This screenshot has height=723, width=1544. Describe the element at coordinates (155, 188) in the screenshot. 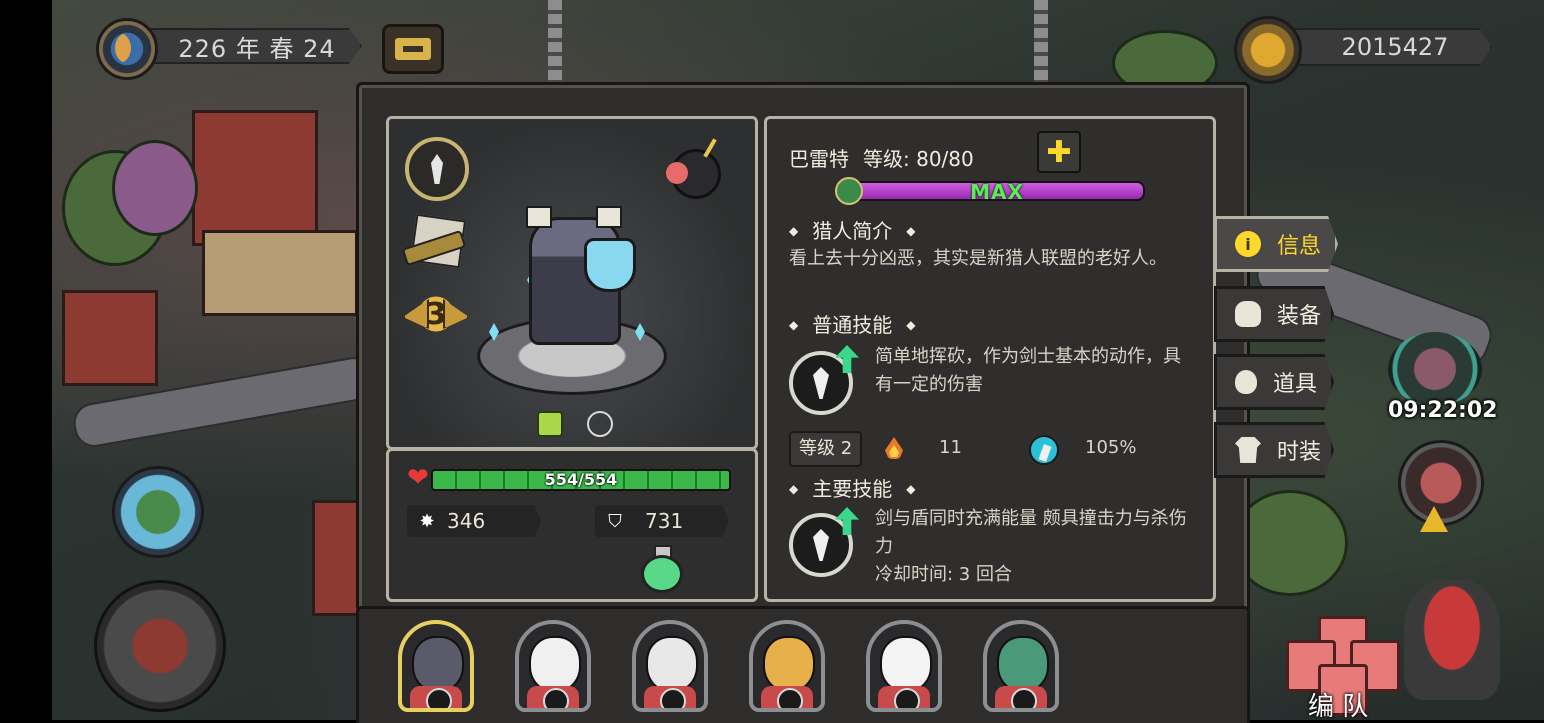

I see `tree` at that location.